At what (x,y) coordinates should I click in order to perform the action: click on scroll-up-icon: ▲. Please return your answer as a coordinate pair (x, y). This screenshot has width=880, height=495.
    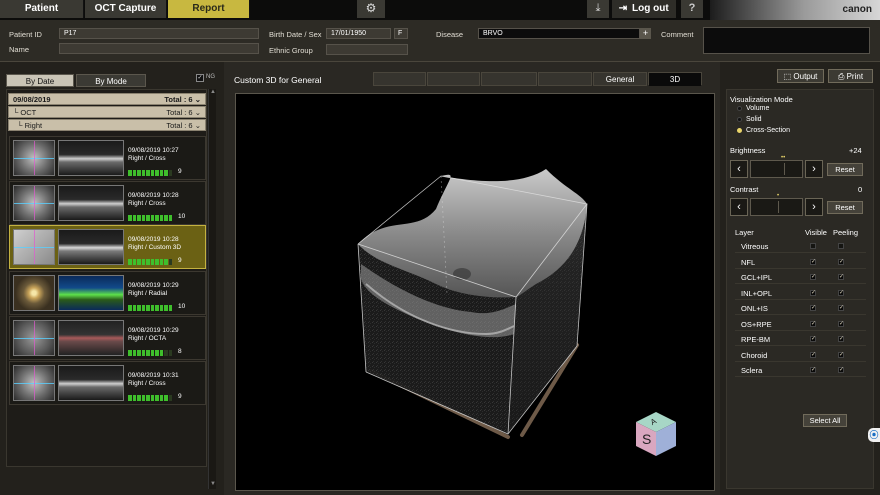
    Looking at the image, I should click on (213, 93).